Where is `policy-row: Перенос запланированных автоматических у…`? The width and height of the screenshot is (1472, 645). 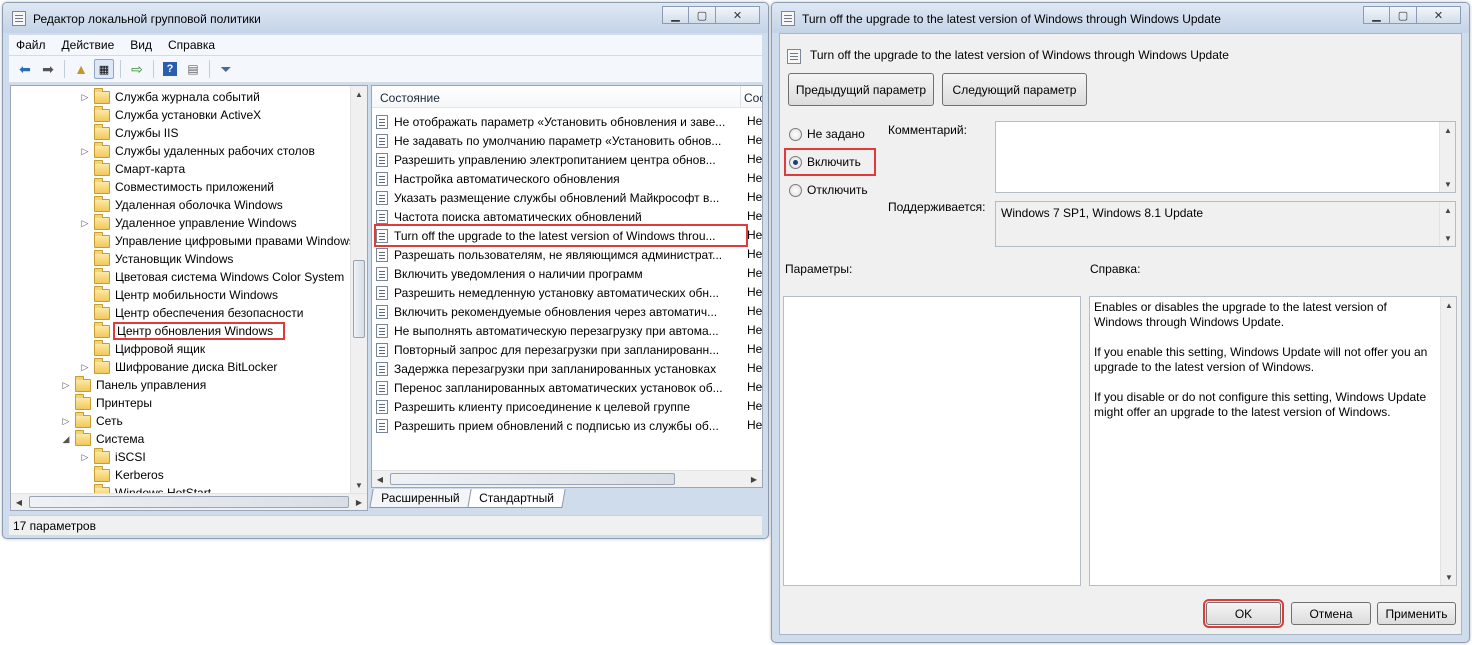 policy-row: Перенос запланированных автоматических у… is located at coordinates (549, 387).